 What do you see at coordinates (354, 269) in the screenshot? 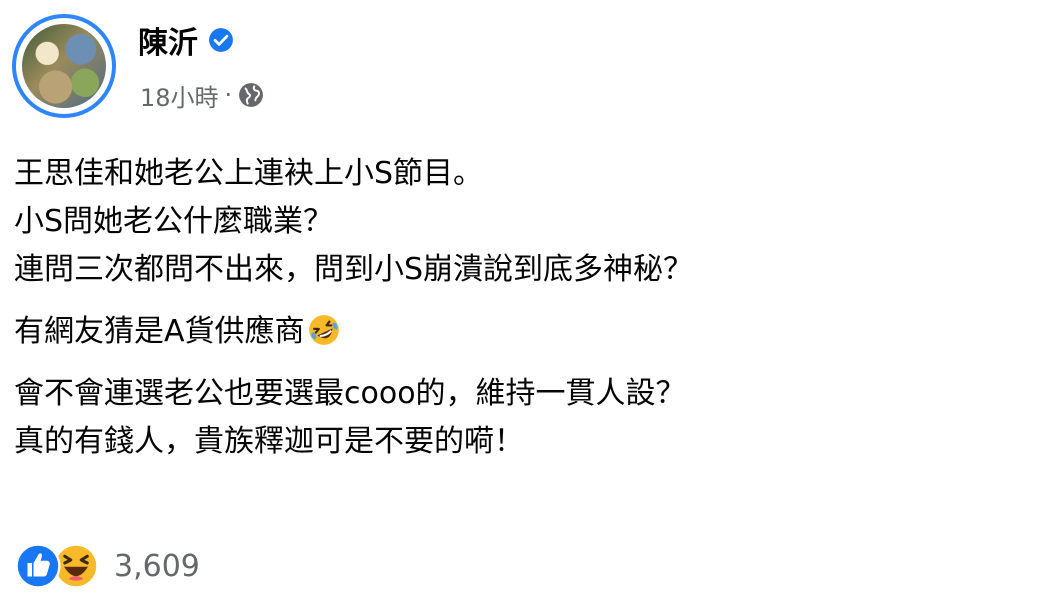
I see `post-text-line: 連問三次都問不出來，問到小S崩潰說到底多神秘？` at bounding box center [354, 269].